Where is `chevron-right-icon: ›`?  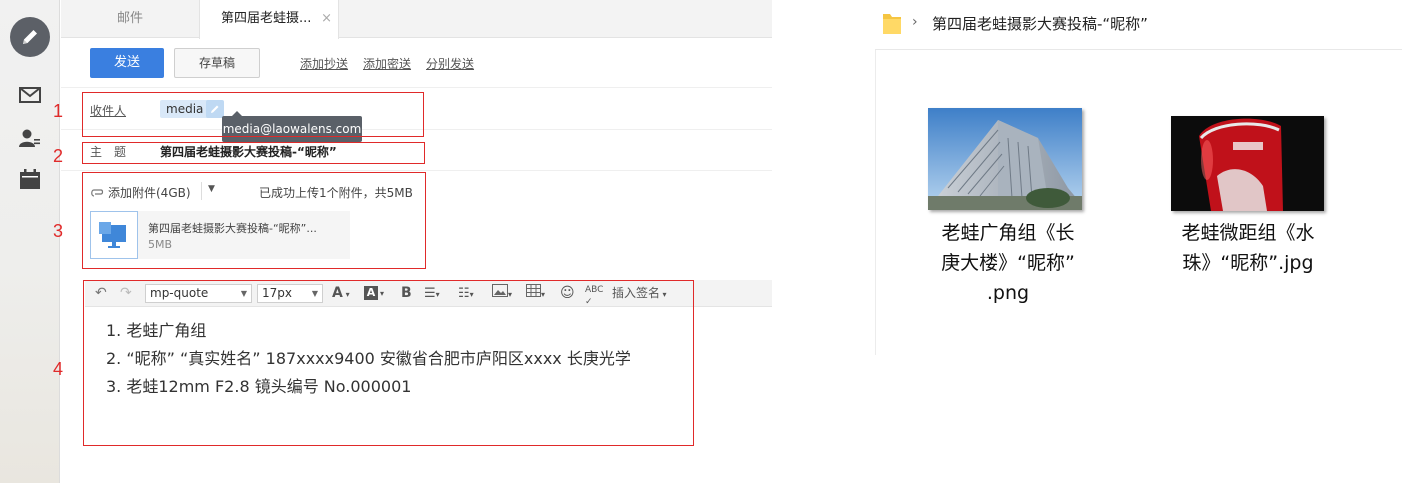 chevron-right-icon: › is located at coordinates (915, 22).